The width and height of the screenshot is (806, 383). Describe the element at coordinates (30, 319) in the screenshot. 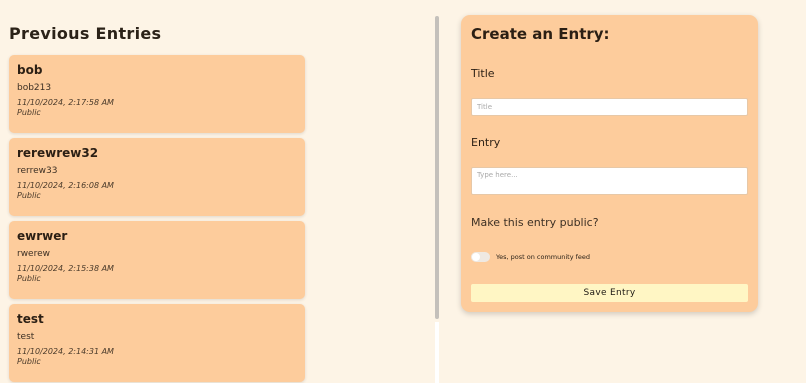

I see `entry-title: test` at that location.